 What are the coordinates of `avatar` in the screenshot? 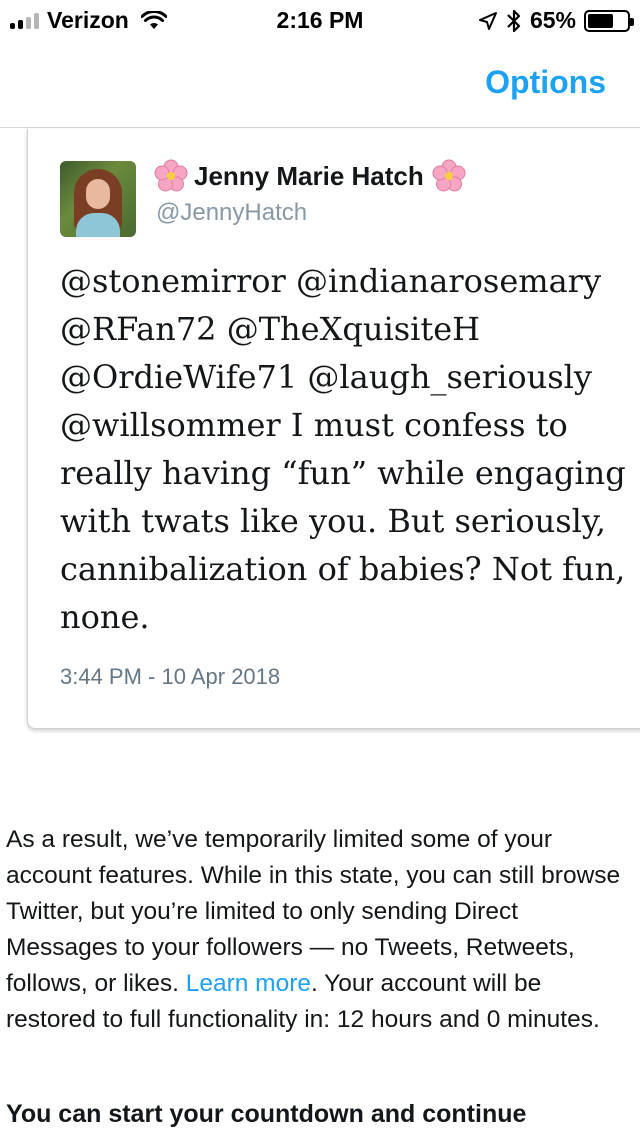 It's located at (98, 199).